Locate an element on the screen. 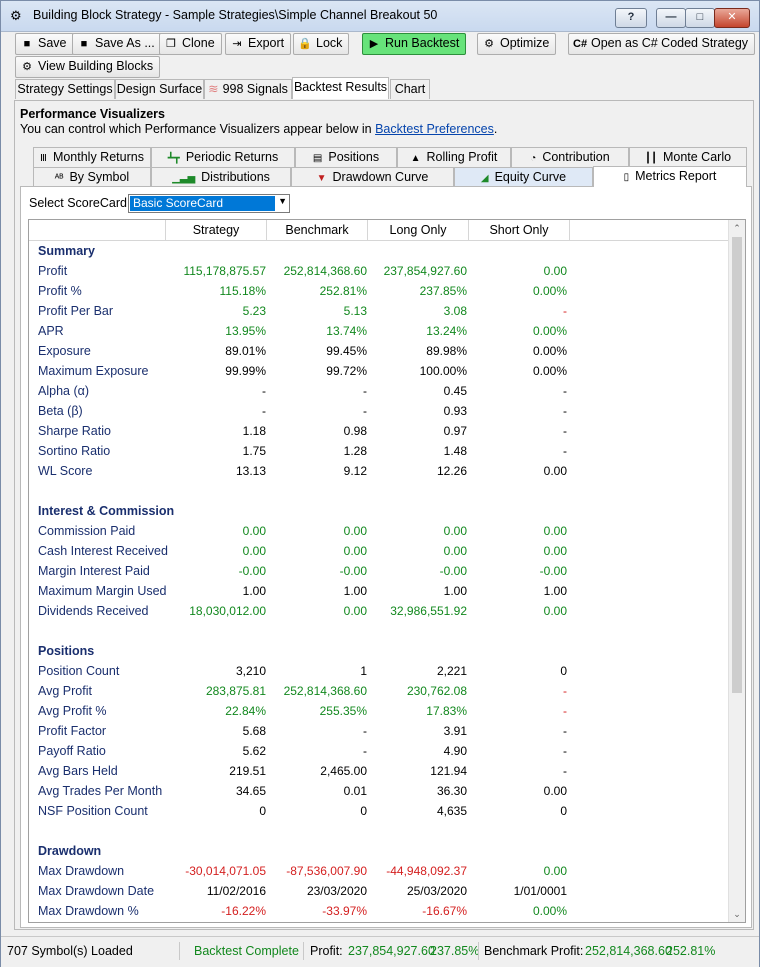  metric-label: Profit Factor is located at coordinates (72, 731).